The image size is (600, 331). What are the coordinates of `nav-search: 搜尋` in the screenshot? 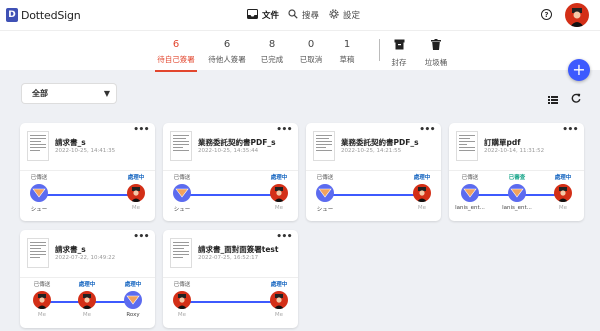 It's located at (303, 15).